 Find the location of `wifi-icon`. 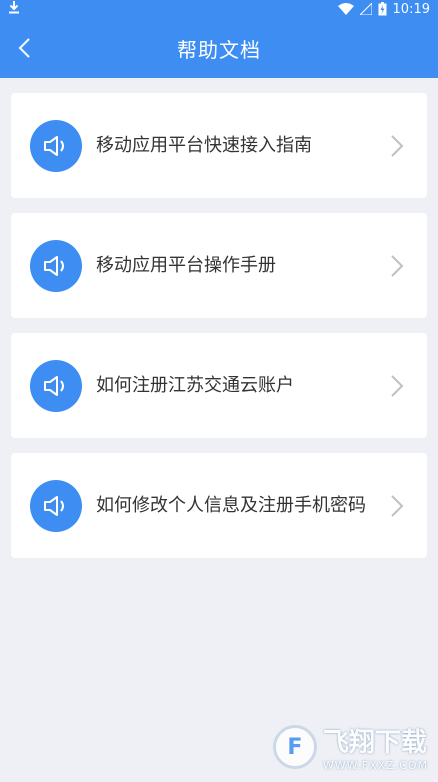

wifi-icon is located at coordinates (345, 9).